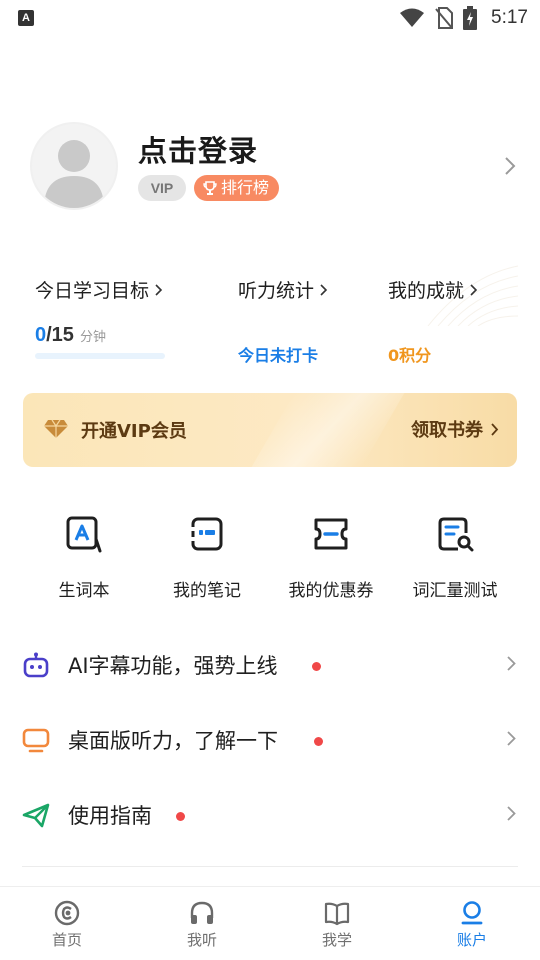  What do you see at coordinates (56, 428) in the screenshot?
I see `diamond-icon` at bounding box center [56, 428].